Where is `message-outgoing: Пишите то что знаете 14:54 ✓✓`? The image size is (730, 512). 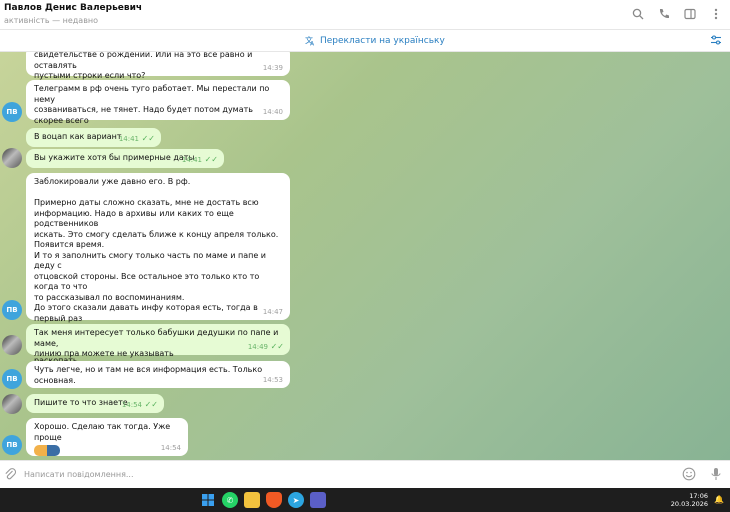
message-outgoing: Пишите то что знаете 14:54 ✓✓ is located at coordinates (95, 403).